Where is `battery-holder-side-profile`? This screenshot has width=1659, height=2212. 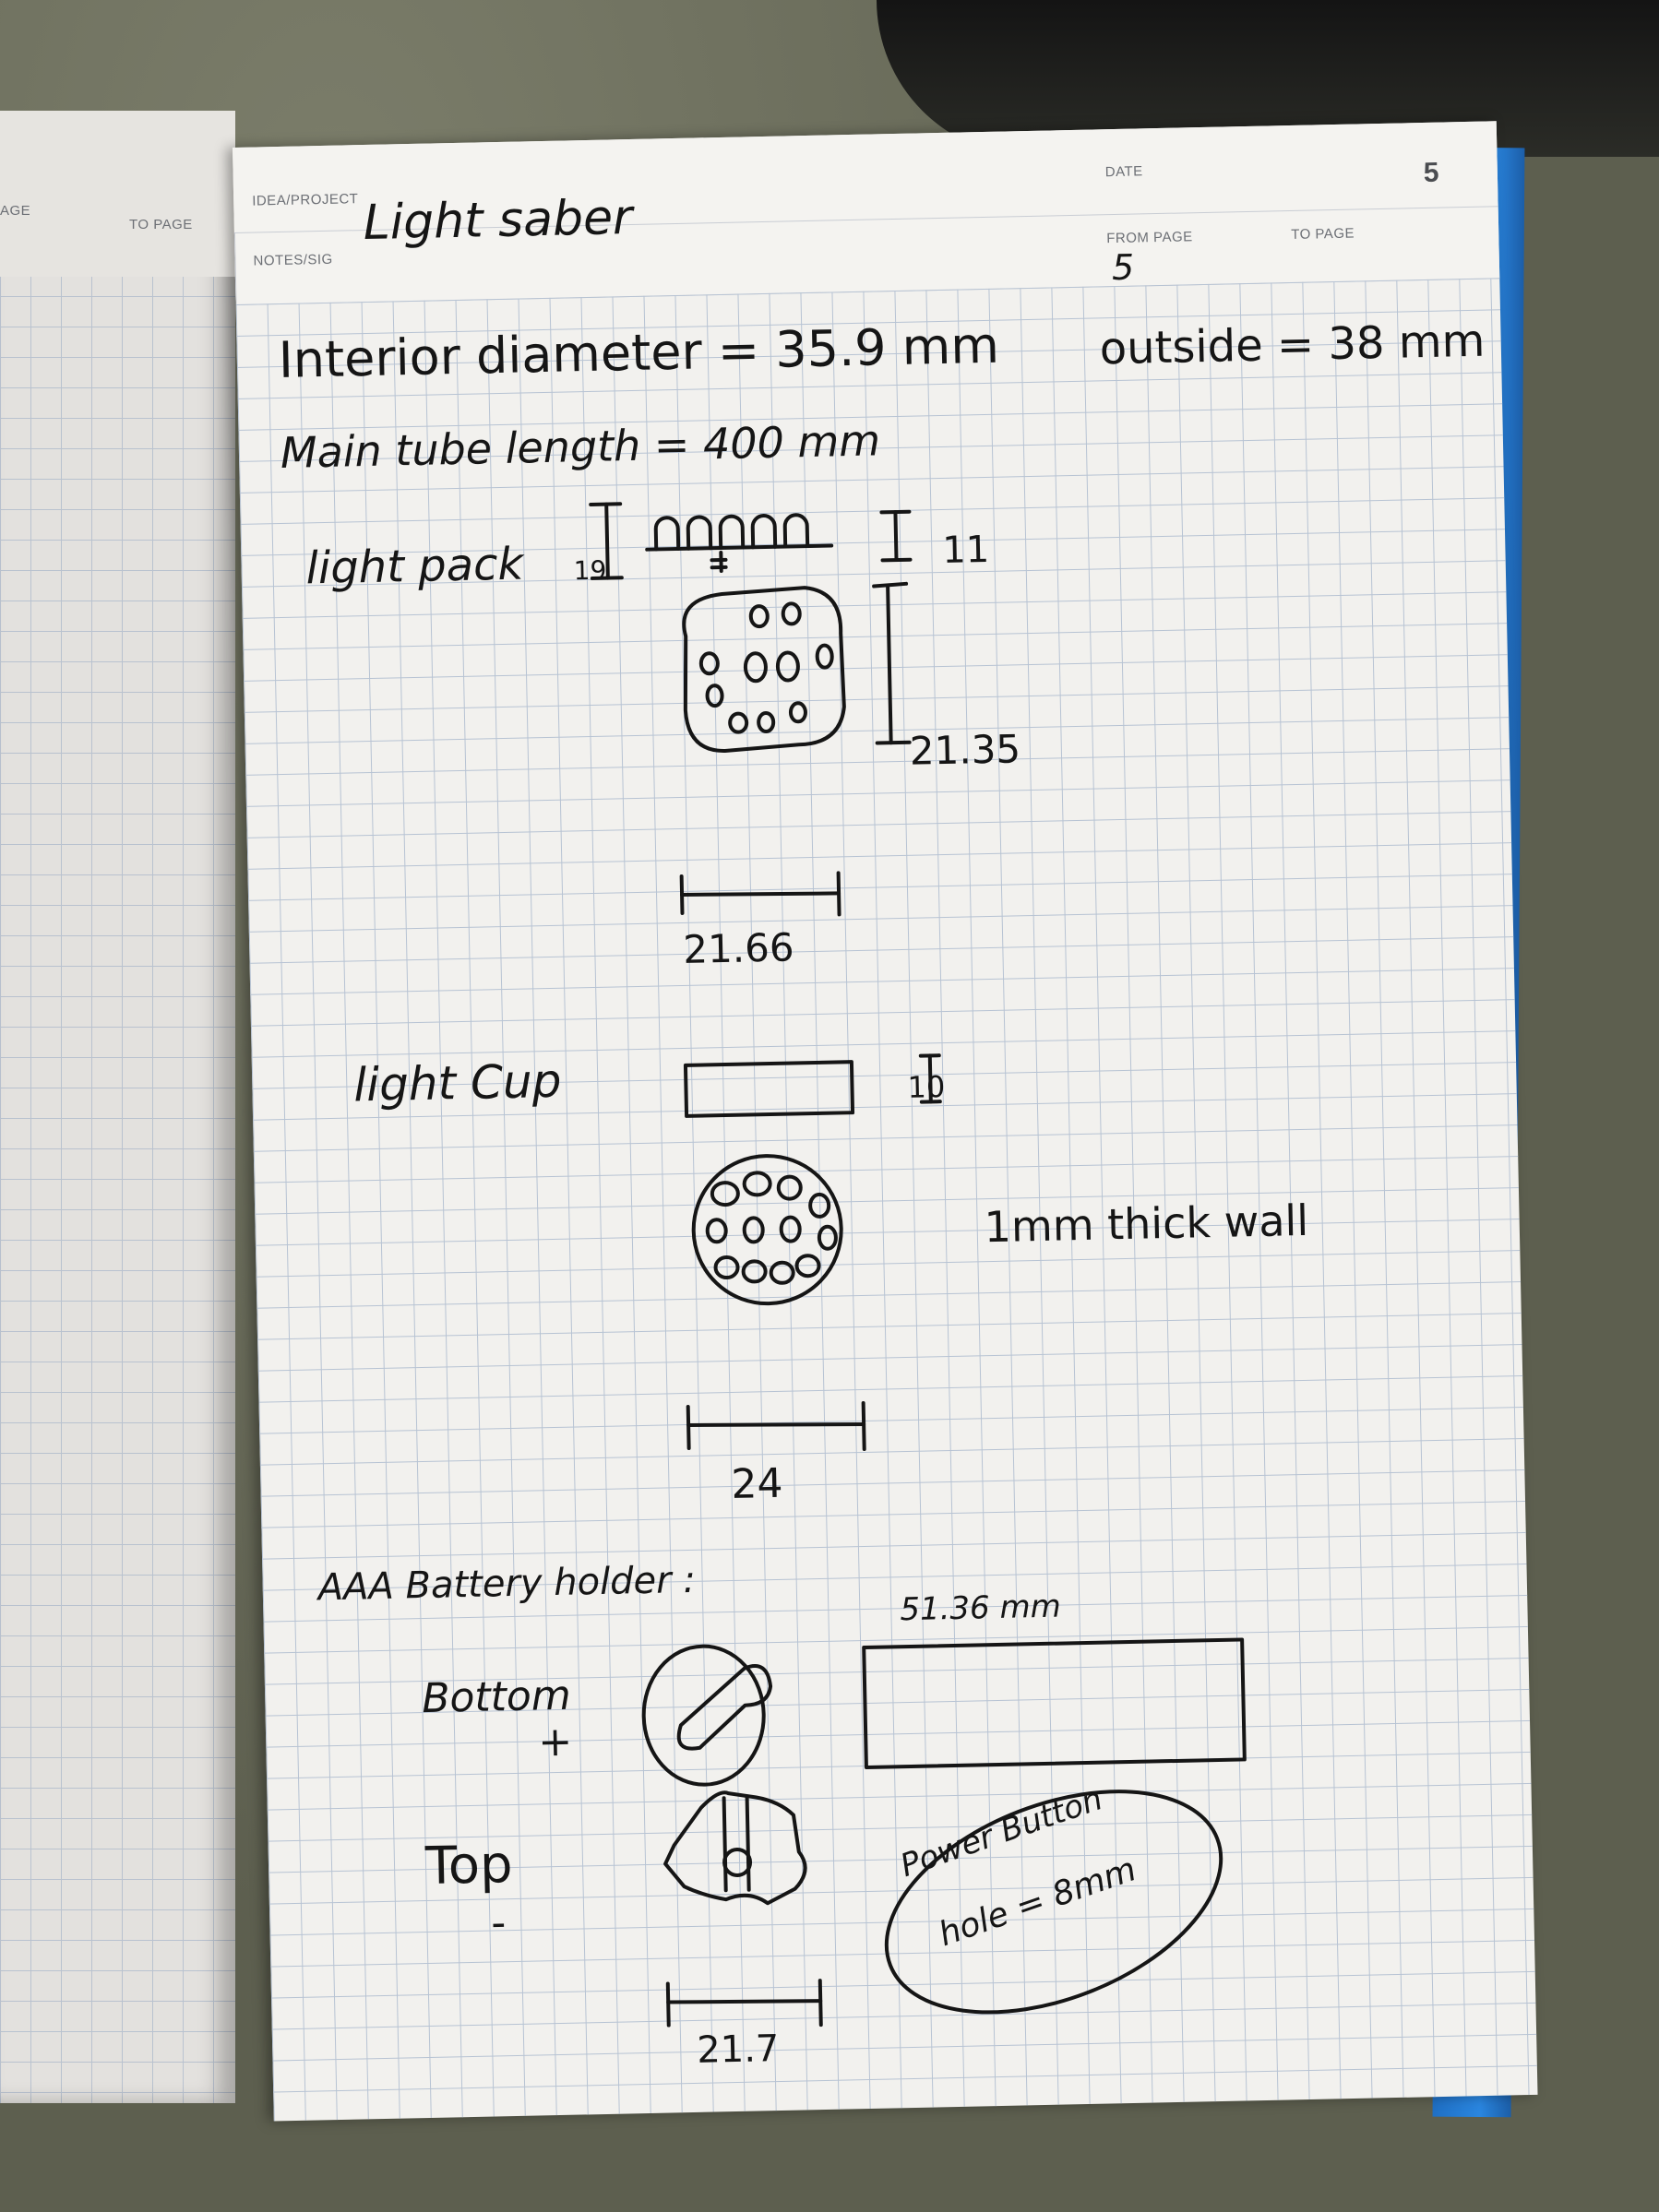
battery-holder-side-profile is located at coordinates (1054, 1703).